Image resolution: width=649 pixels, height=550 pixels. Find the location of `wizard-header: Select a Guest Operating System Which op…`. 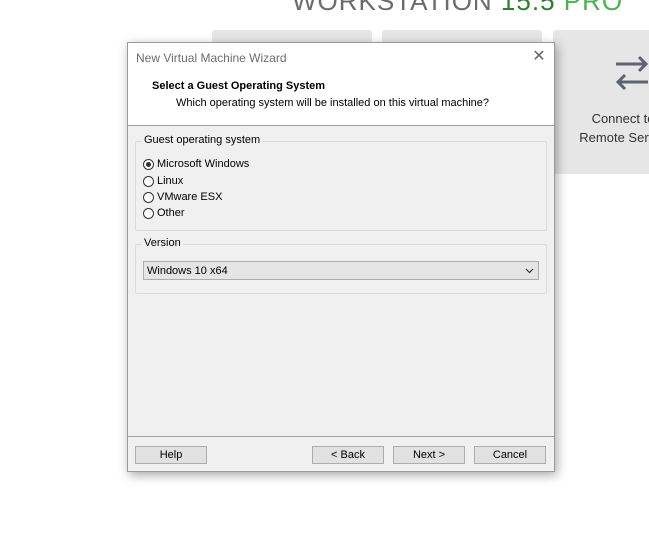

wizard-header: Select a Guest Operating System Which op… is located at coordinates (341, 99).